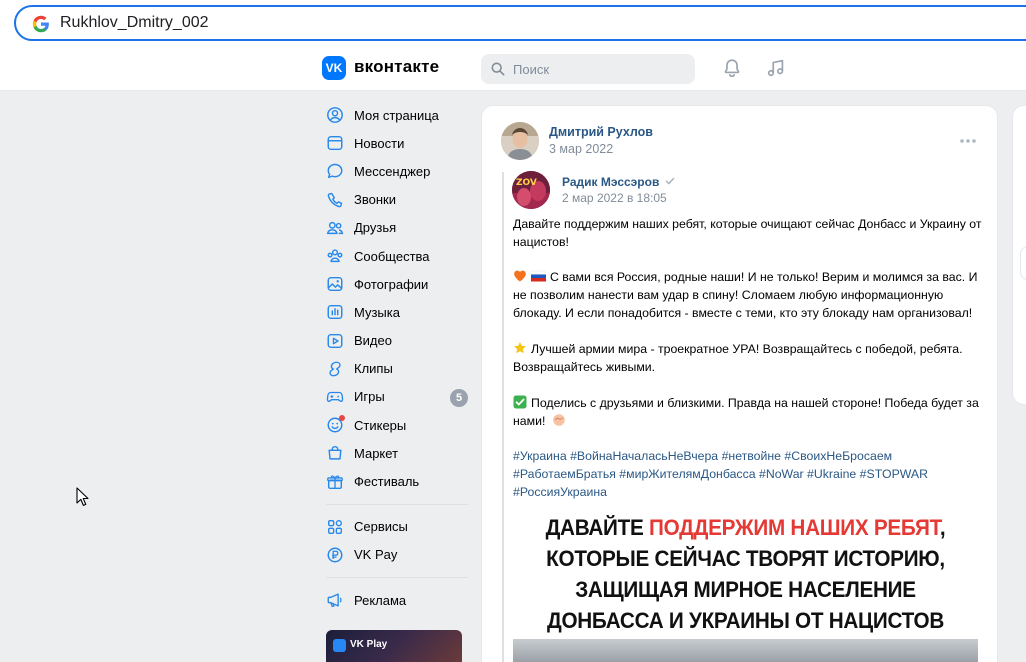 The width and height of the screenshot is (1026, 662). Describe the element at coordinates (376, 555) in the screenshot. I see `nav-label: VK Pay` at that location.